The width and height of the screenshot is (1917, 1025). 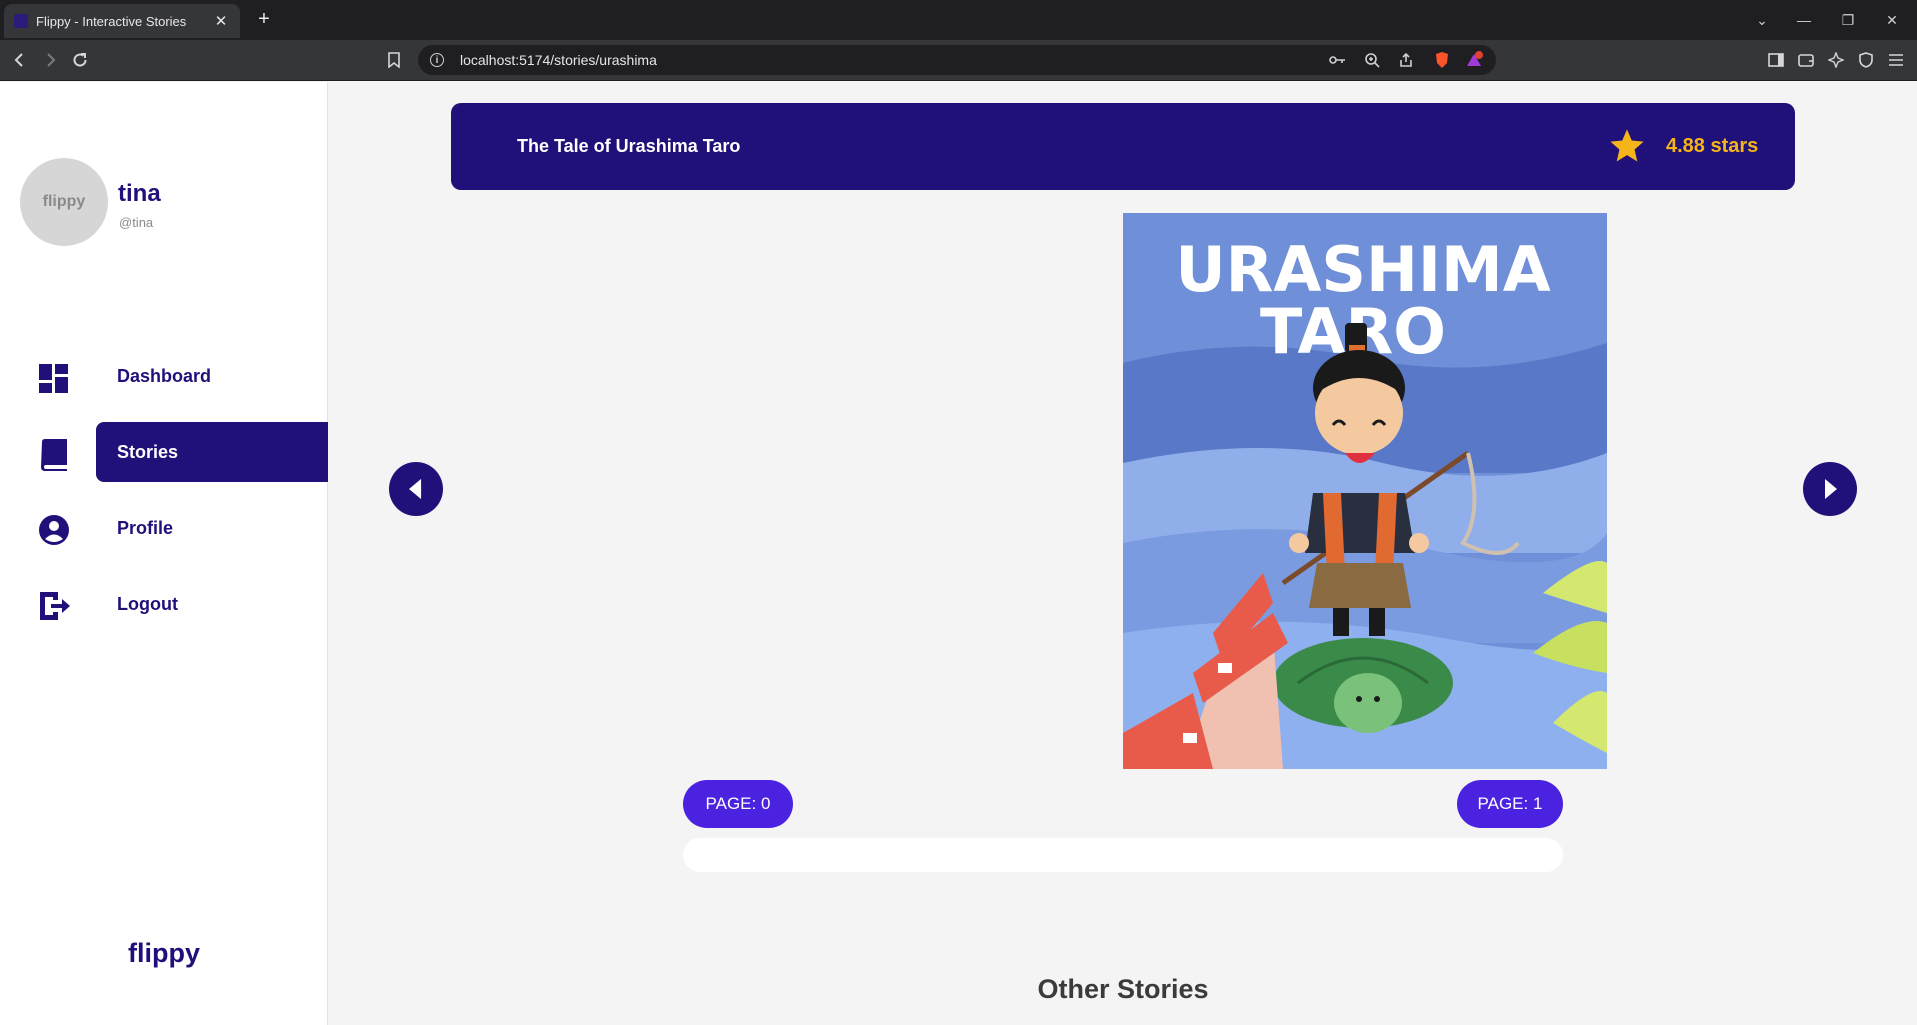 I want to click on brave-shields-icon, so click(x=1442, y=60).